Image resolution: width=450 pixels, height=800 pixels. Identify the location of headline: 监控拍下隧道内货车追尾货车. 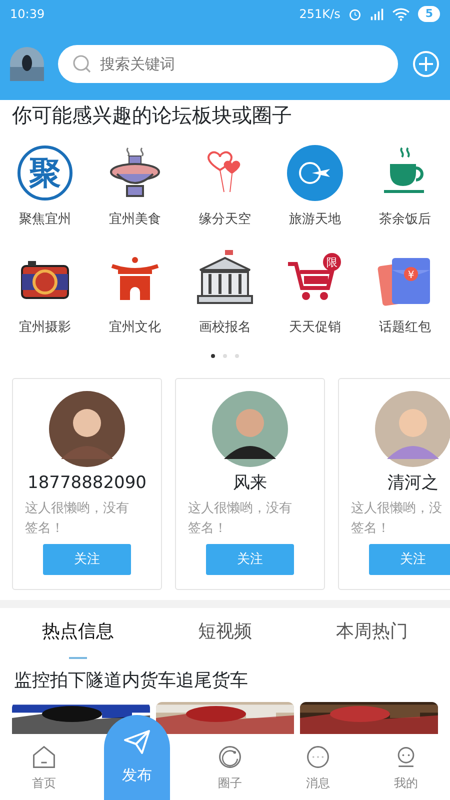
(225, 676).